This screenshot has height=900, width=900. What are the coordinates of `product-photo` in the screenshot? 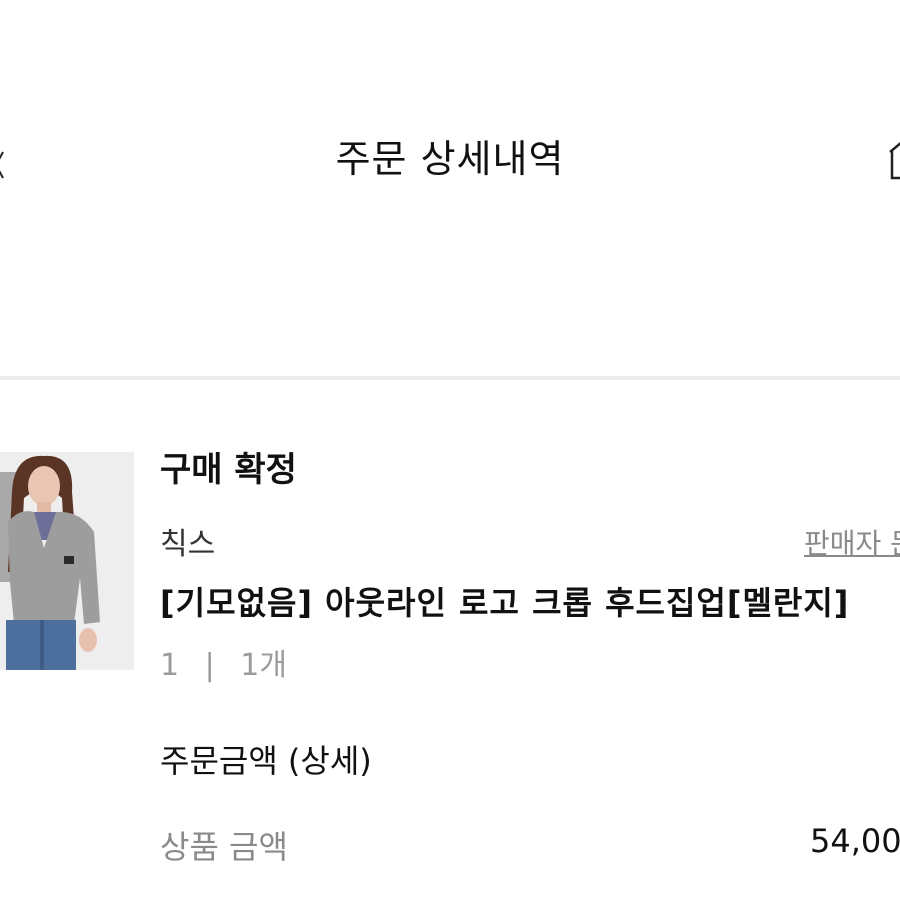 It's located at (67, 561).